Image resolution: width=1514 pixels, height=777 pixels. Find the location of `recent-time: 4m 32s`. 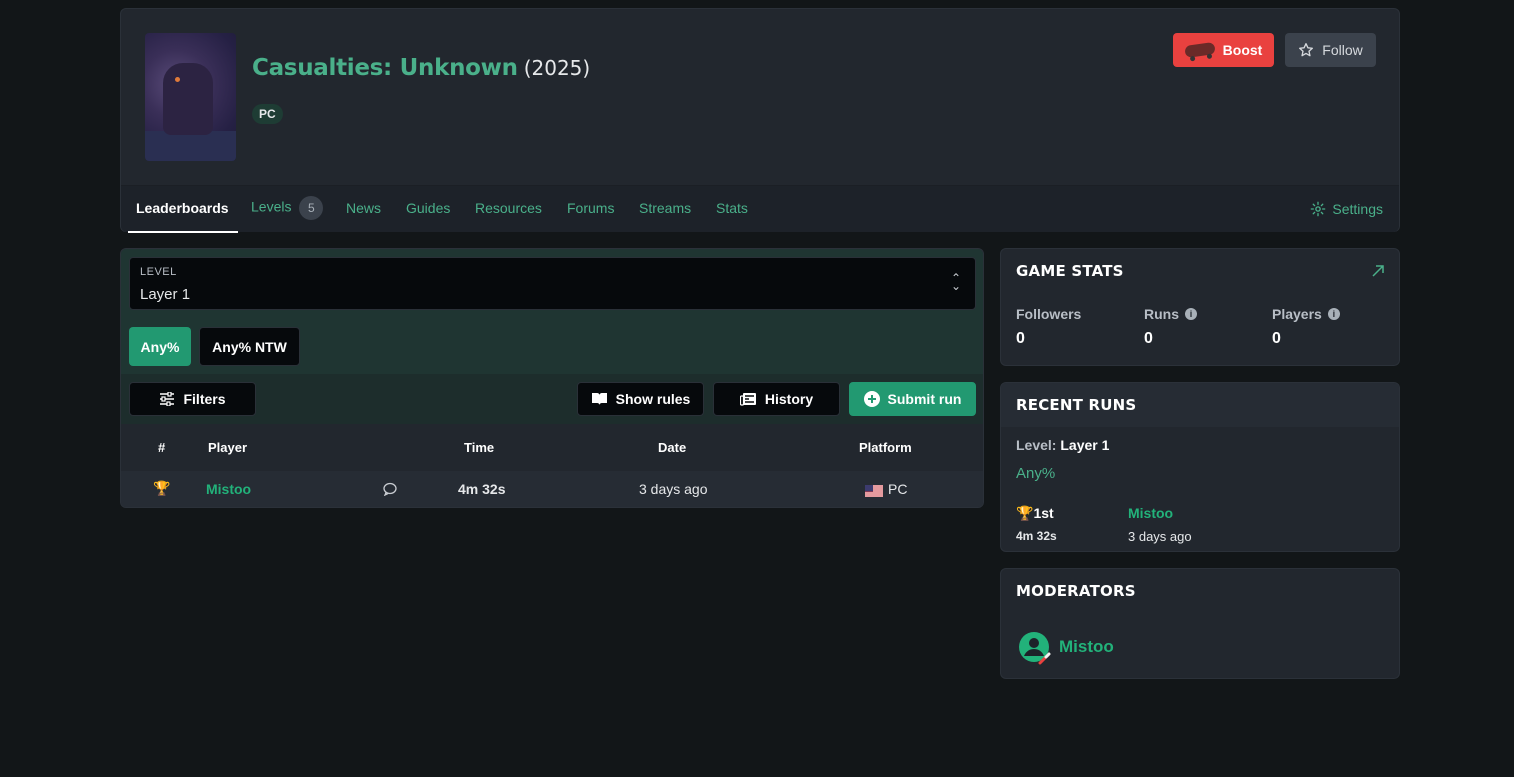

recent-time: 4m 32s is located at coordinates (1036, 536).